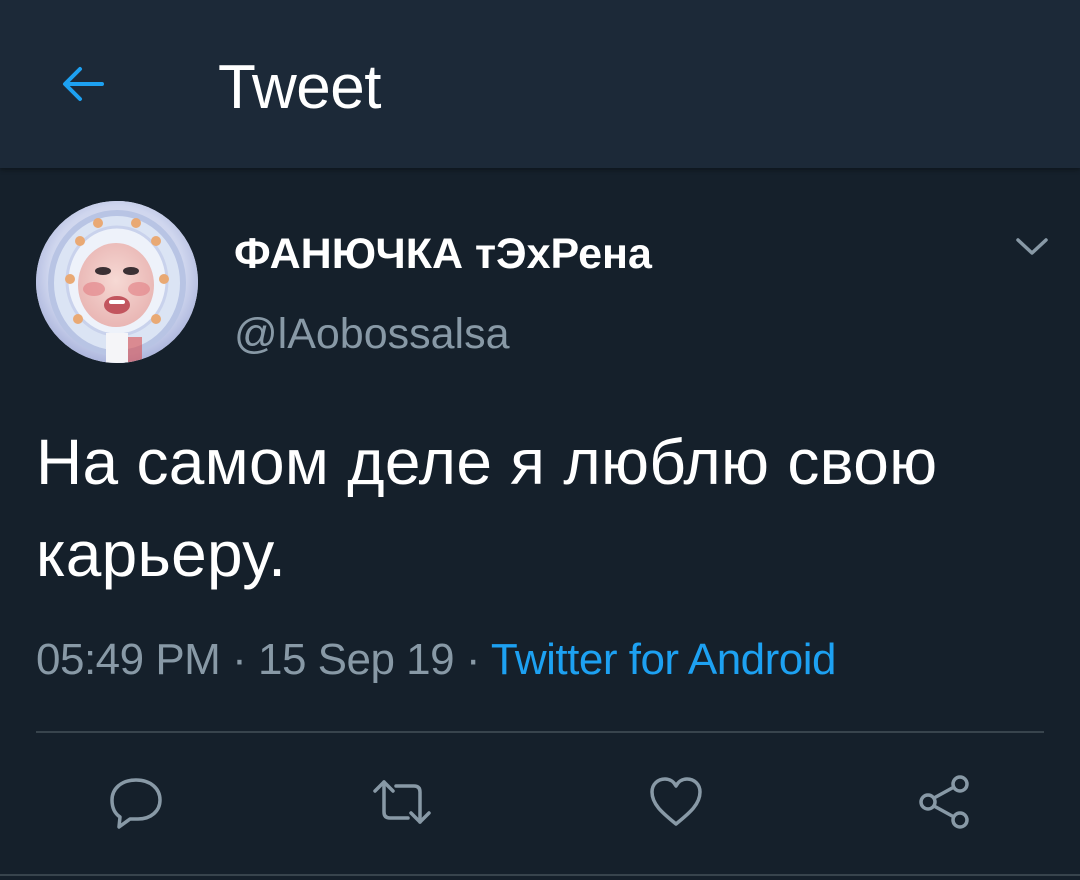 This screenshot has width=1080, height=880. I want to click on tweet-time: 05:49 PM, so click(128, 659).